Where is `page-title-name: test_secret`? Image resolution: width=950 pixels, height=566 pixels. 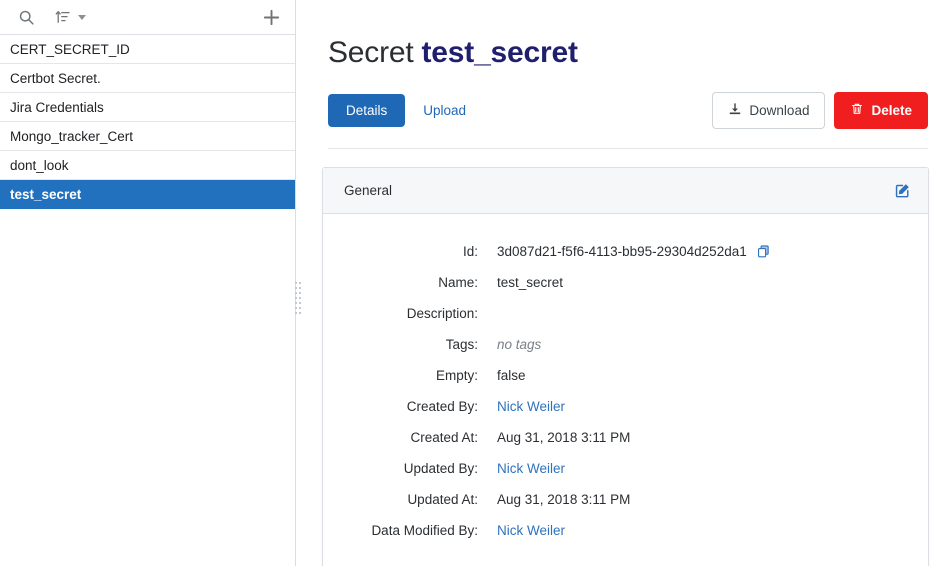
page-title-name: test_secret is located at coordinates (499, 52).